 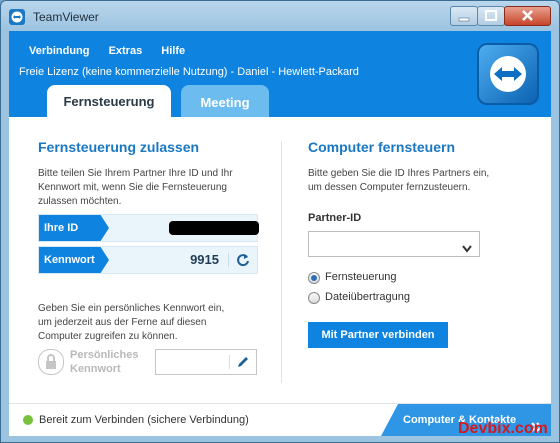 What do you see at coordinates (243, 362) in the screenshot?
I see `edit-pencil-icon` at bounding box center [243, 362].